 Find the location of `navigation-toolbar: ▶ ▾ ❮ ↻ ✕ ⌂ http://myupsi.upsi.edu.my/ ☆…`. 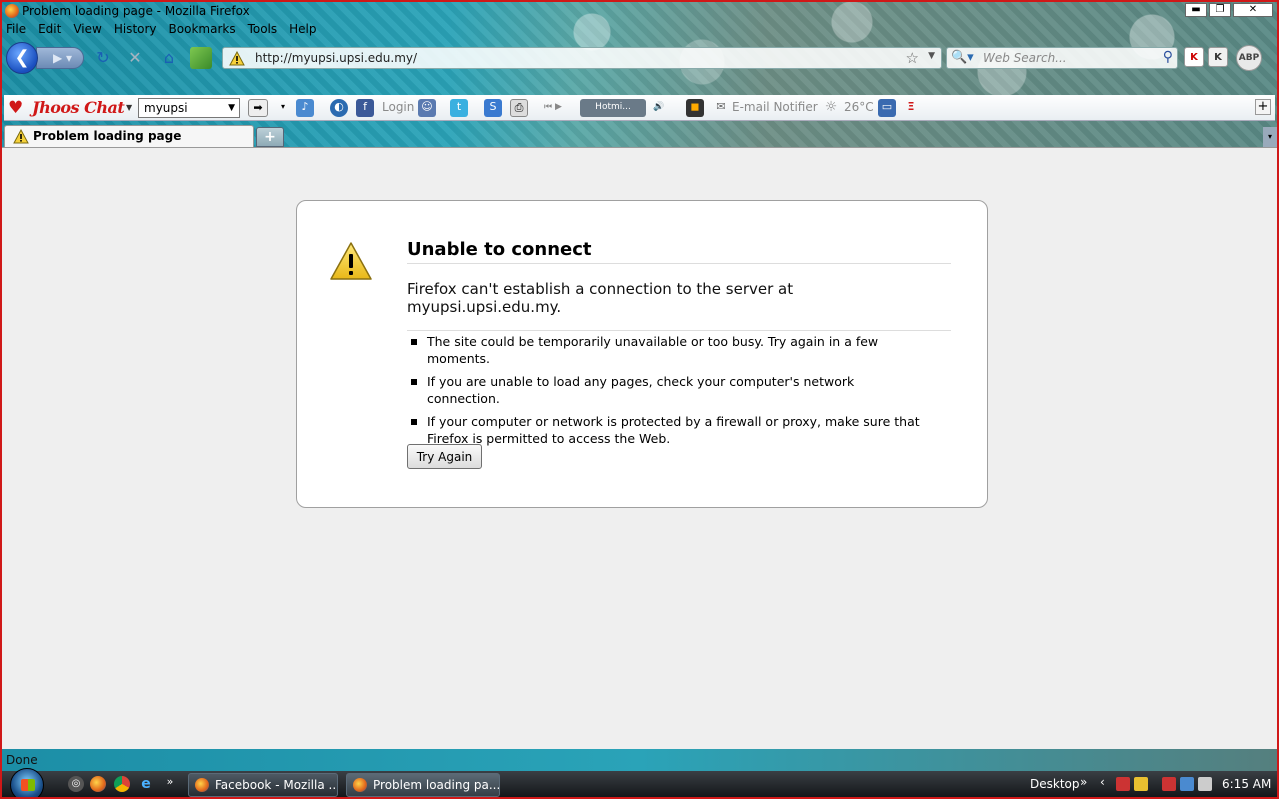

navigation-toolbar: ▶ ▾ ❮ ↻ ✕ ⌂ http://myupsi.upsi.edu.my/ ☆… is located at coordinates (641, 58).